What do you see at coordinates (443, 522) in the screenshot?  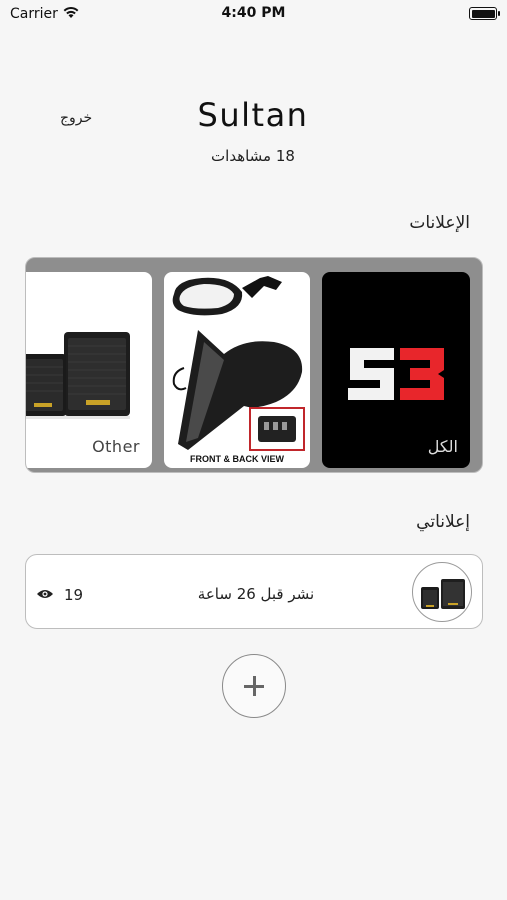 I see `my-ads-section-title: إعلاناتي` at bounding box center [443, 522].